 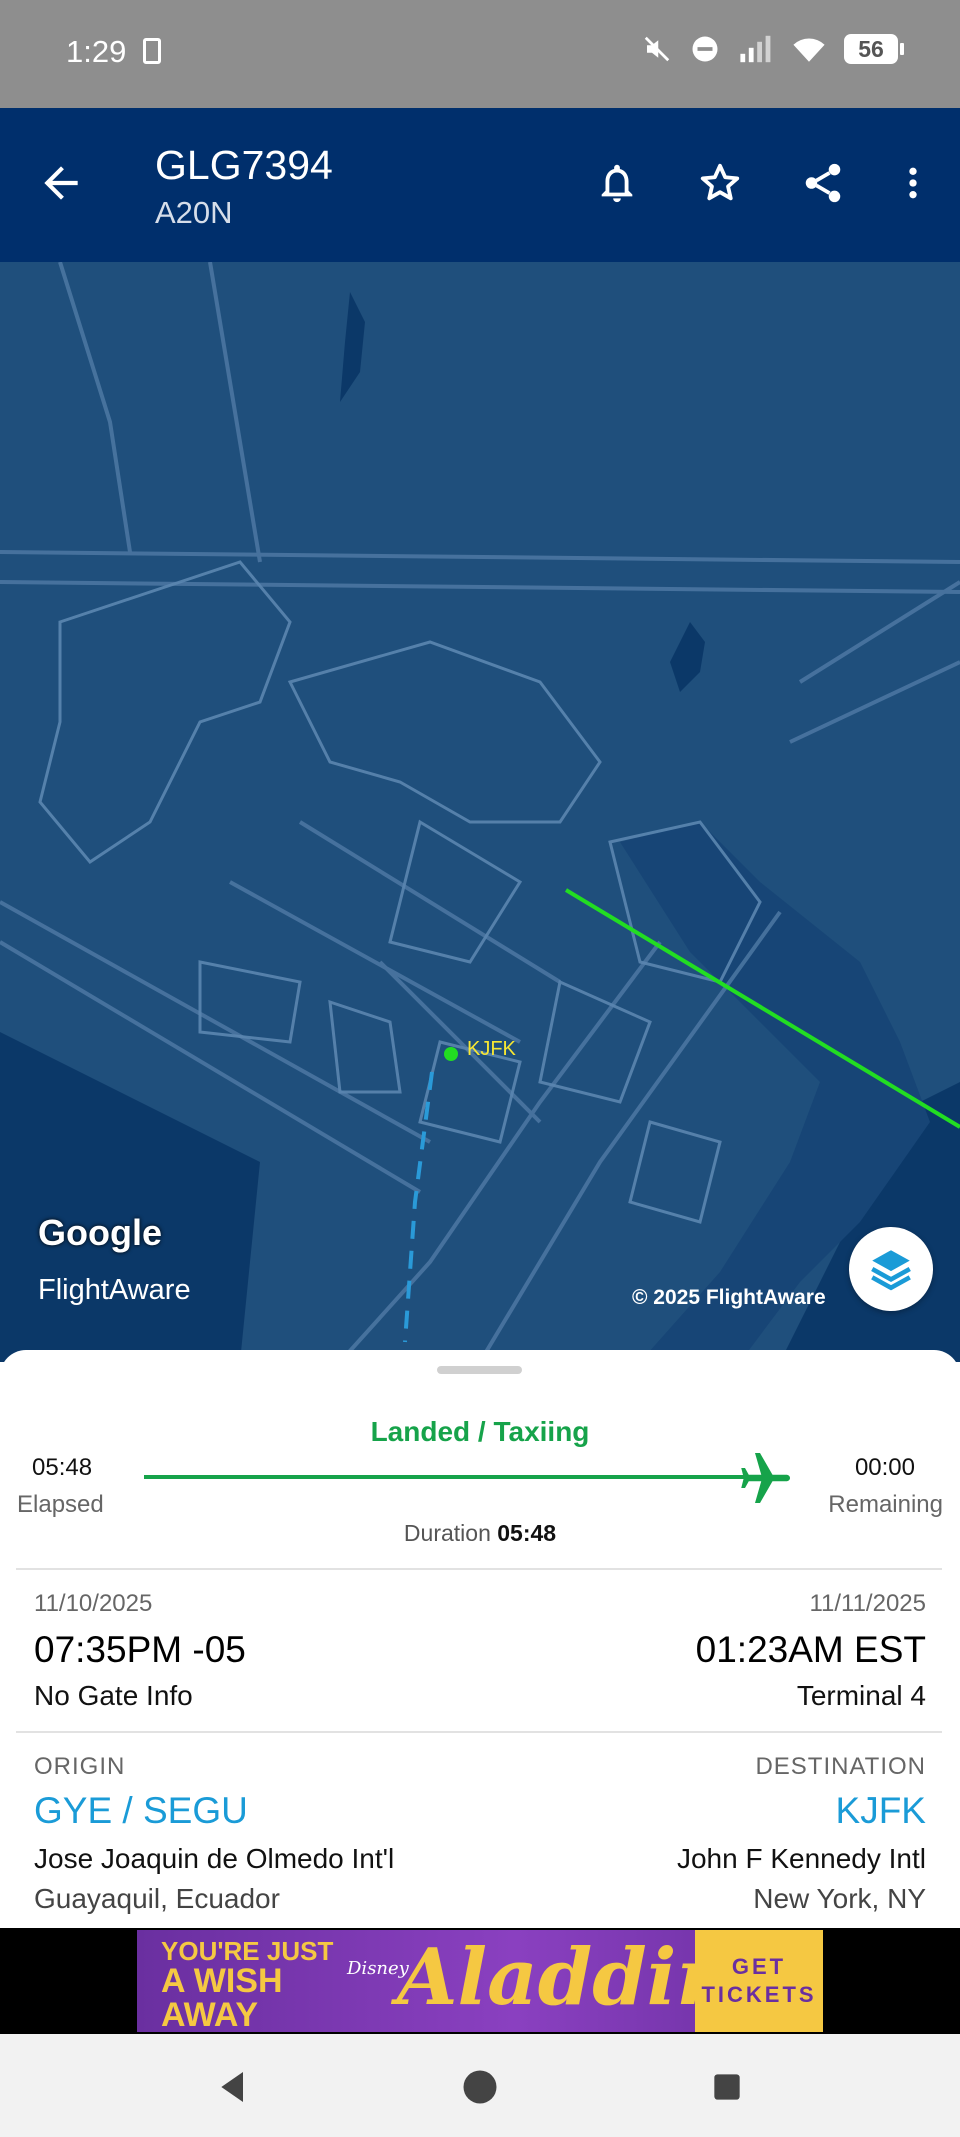 I want to click on wifi-icon, so click(x=809, y=50).